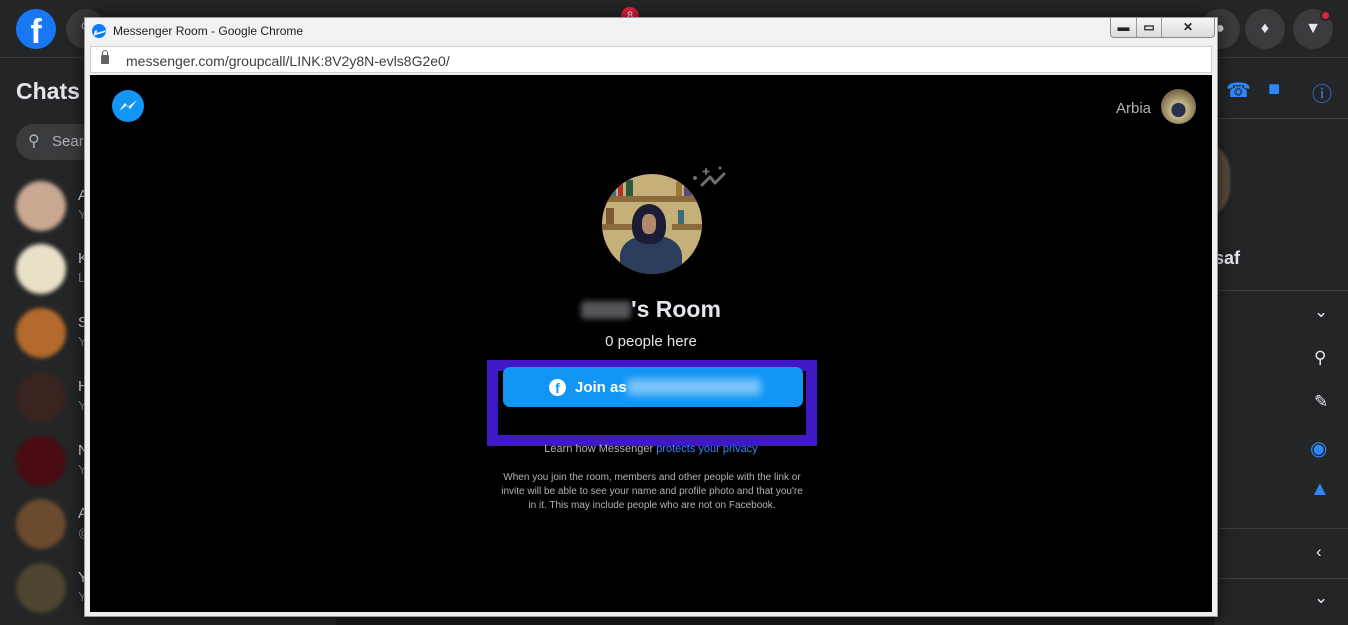 This screenshot has height=625, width=1348. What do you see at coordinates (1265, 29) in the screenshot?
I see `bell-icon: ♦` at bounding box center [1265, 29].